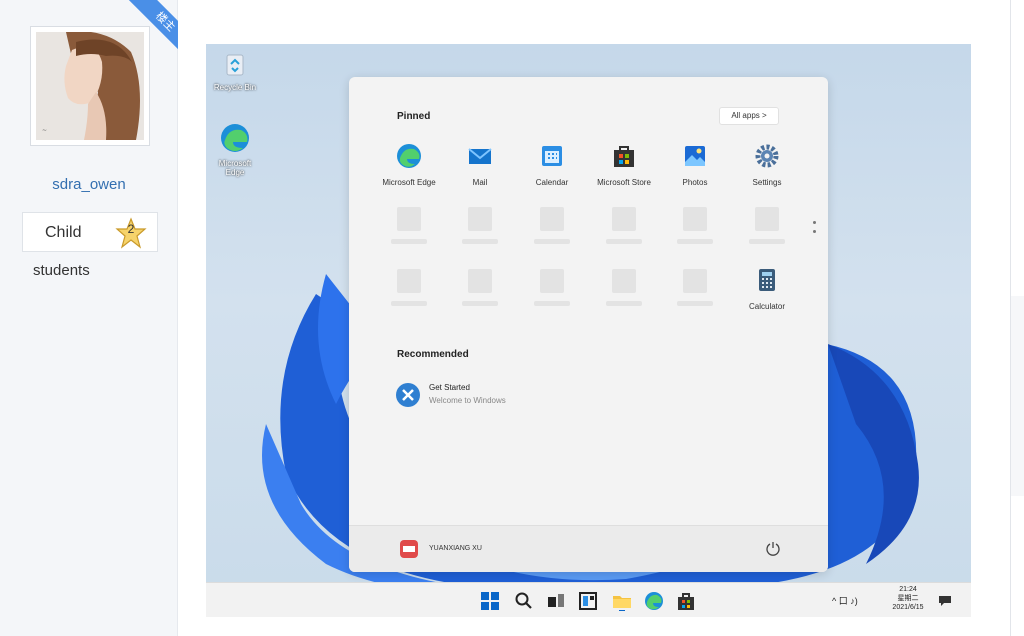  I want to click on desktop-icon-recycle-bin: Recycle Bin, so click(235, 72).